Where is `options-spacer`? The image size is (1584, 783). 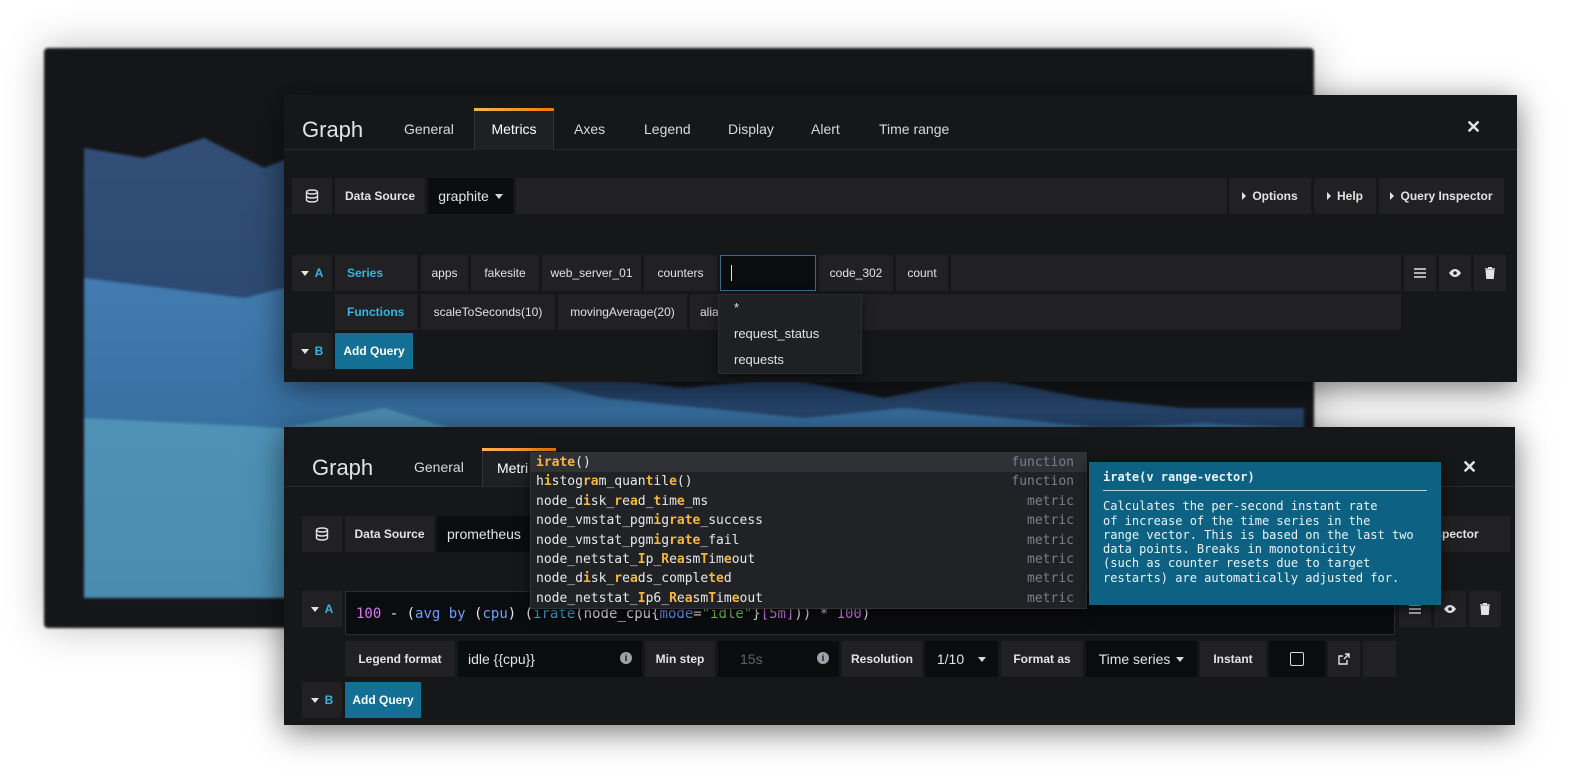
options-spacer is located at coordinates (1379, 659).